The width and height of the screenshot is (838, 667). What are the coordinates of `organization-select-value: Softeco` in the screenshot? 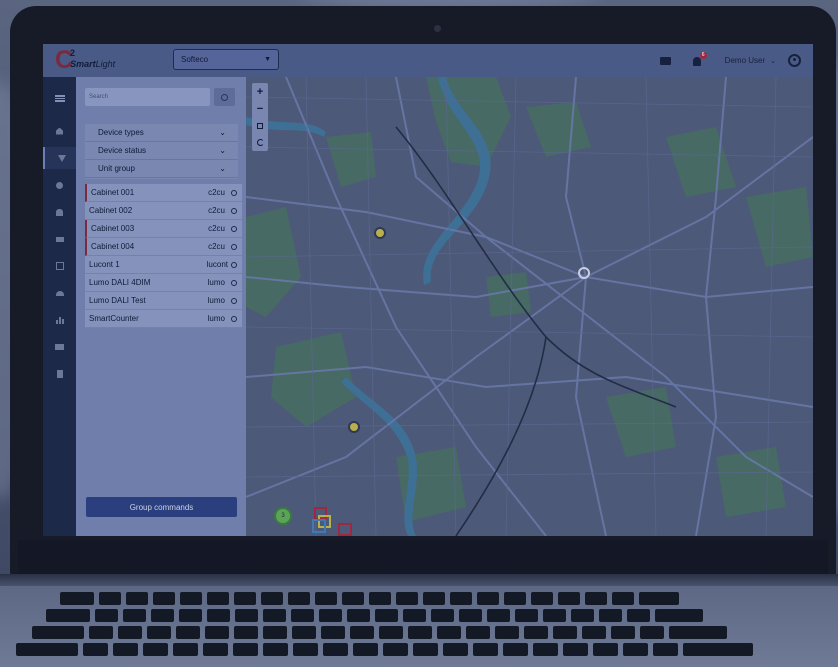 It's located at (195, 59).